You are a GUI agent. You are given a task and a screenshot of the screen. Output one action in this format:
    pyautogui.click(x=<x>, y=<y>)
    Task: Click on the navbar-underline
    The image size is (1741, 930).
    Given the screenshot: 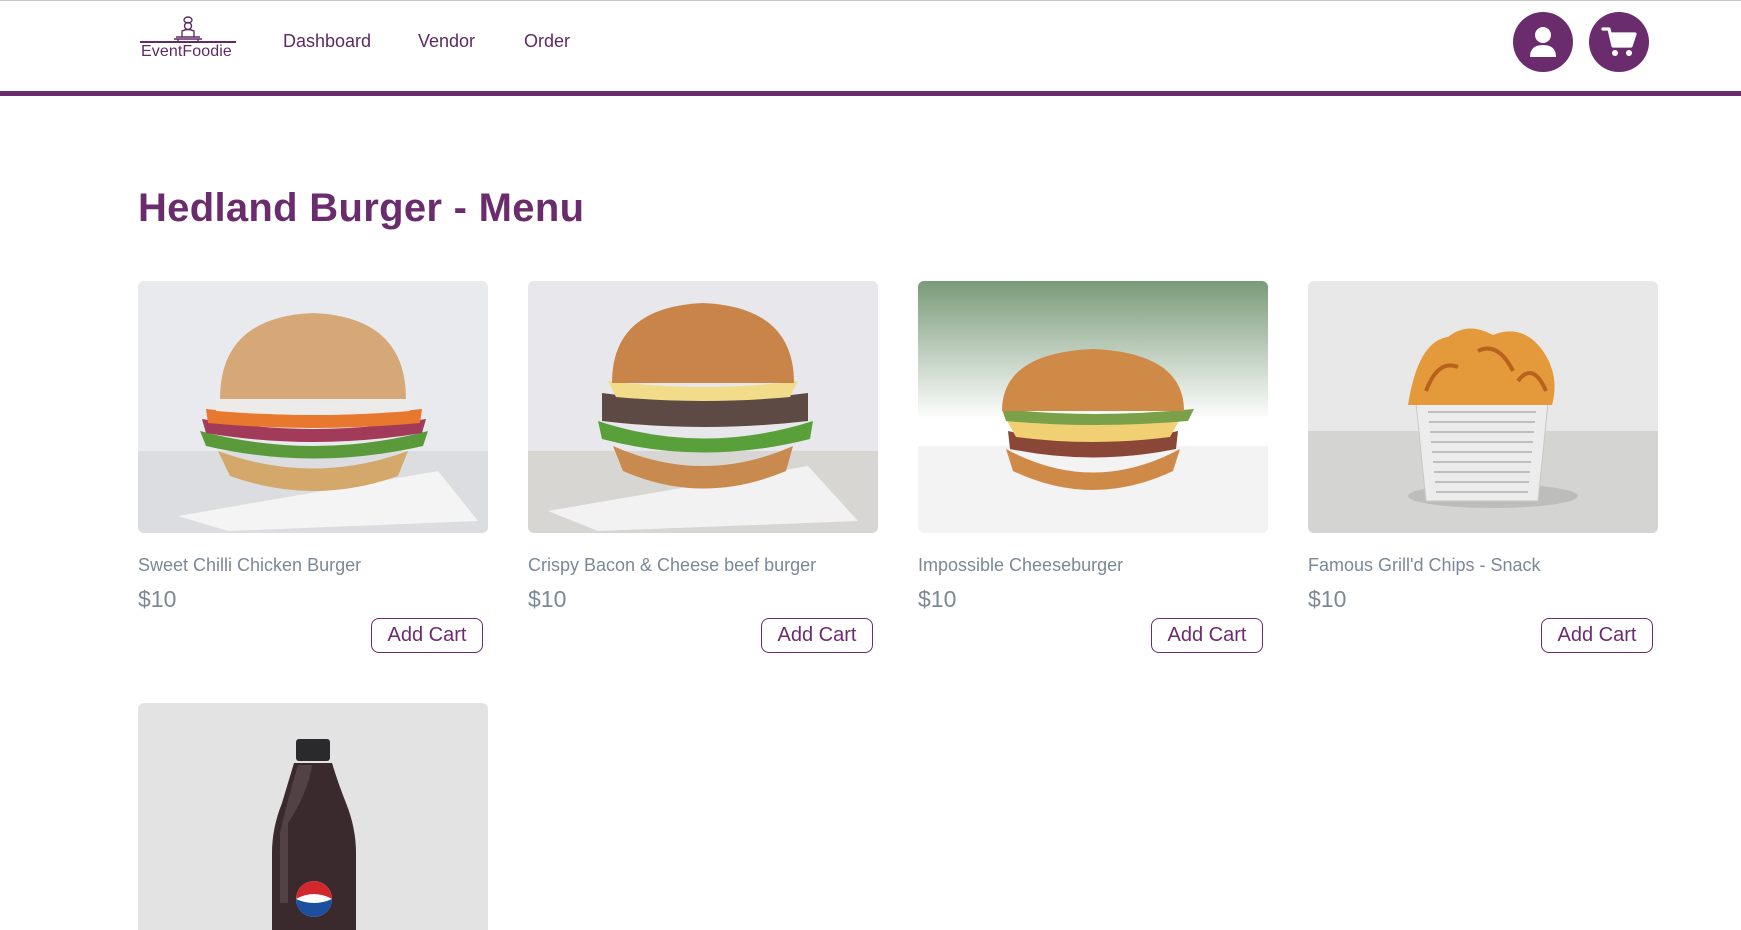 What is the action you would take?
    pyautogui.click(x=870, y=93)
    